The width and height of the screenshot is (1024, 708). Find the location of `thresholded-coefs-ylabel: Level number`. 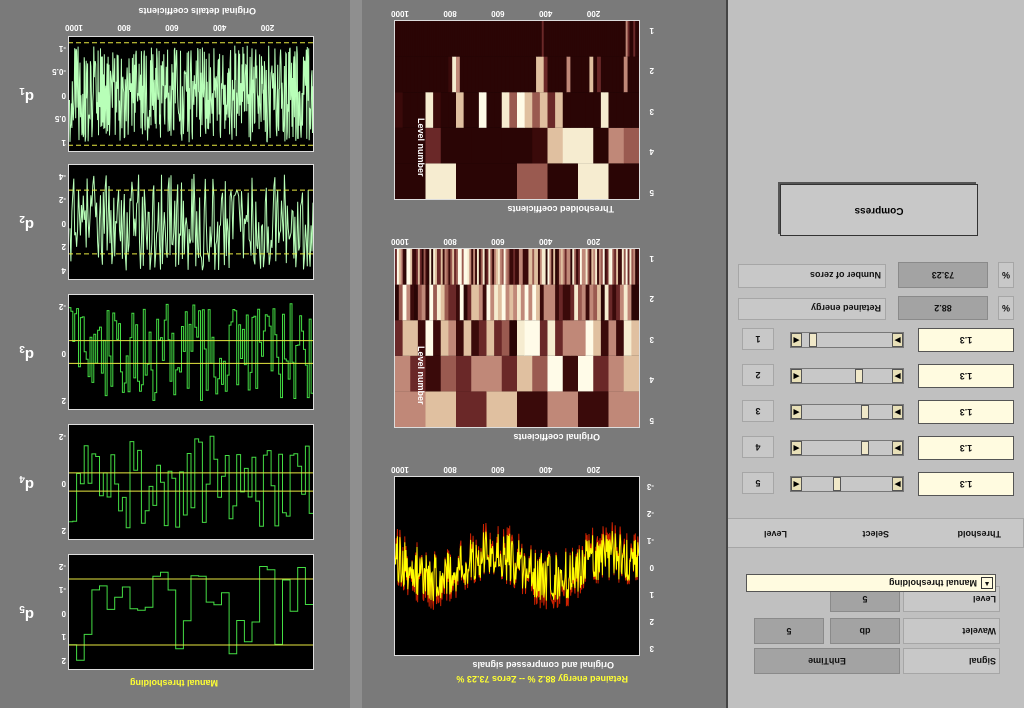

thresholded-coefs-ylabel: Level number is located at coordinates (421, 147).